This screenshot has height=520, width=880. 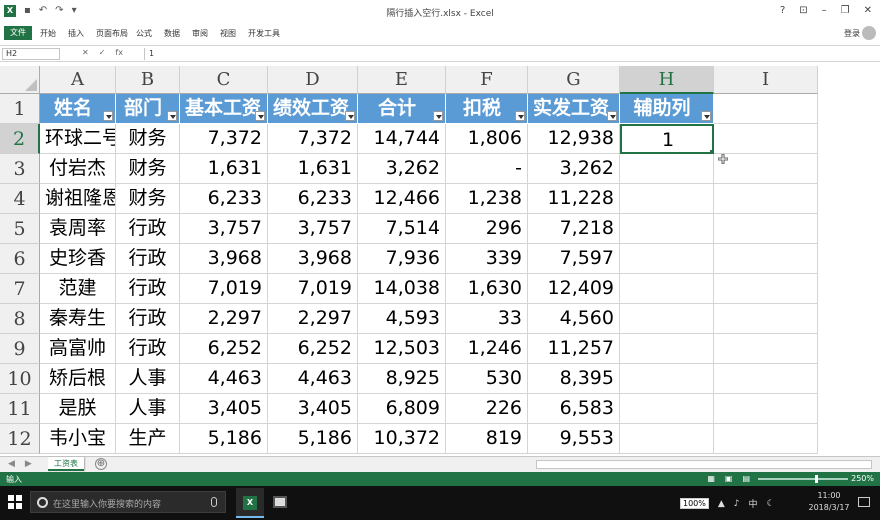 What do you see at coordinates (487, 439) in the screenshot?
I see `table-cell: 819` at bounding box center [487, 439].